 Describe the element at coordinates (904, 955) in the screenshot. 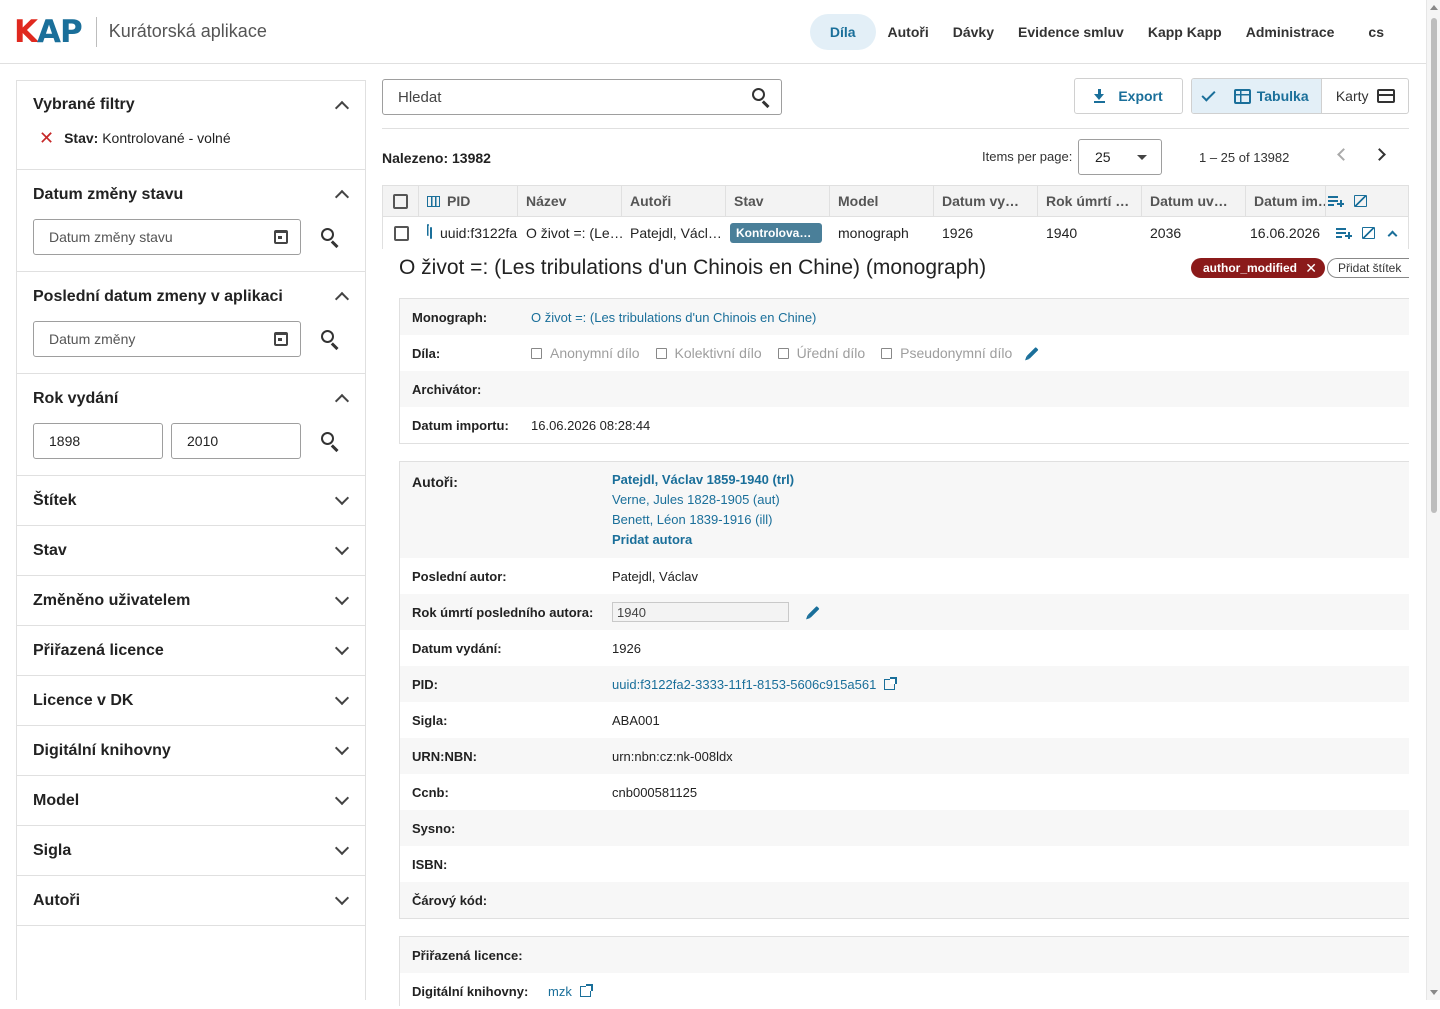

I see `detail-row-license: Přiřazená licence:` at that location.